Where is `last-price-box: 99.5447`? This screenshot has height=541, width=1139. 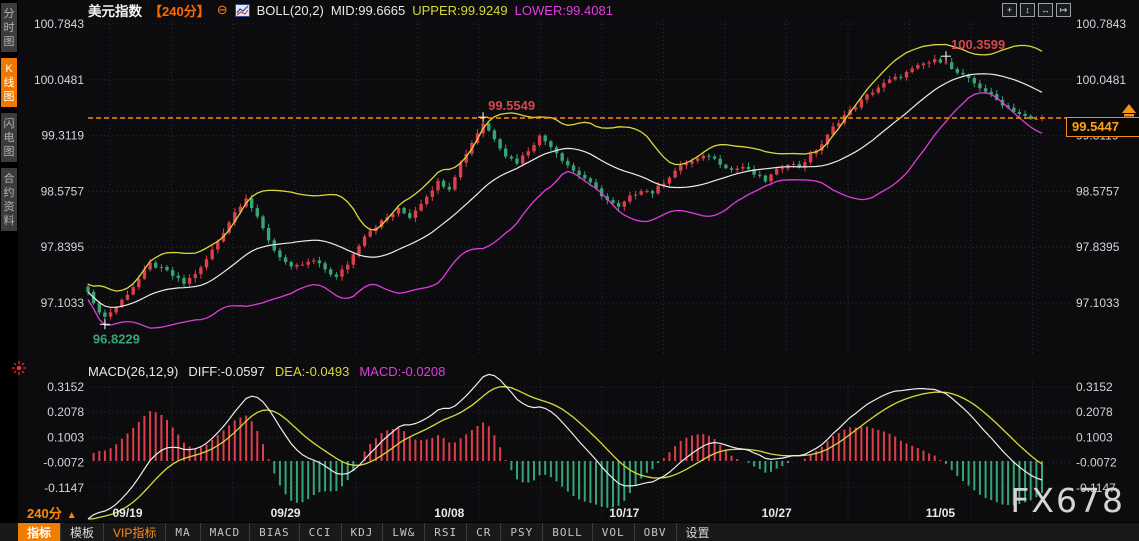 last-price-box: 99.5447 is located at coordinates (1102, 127).